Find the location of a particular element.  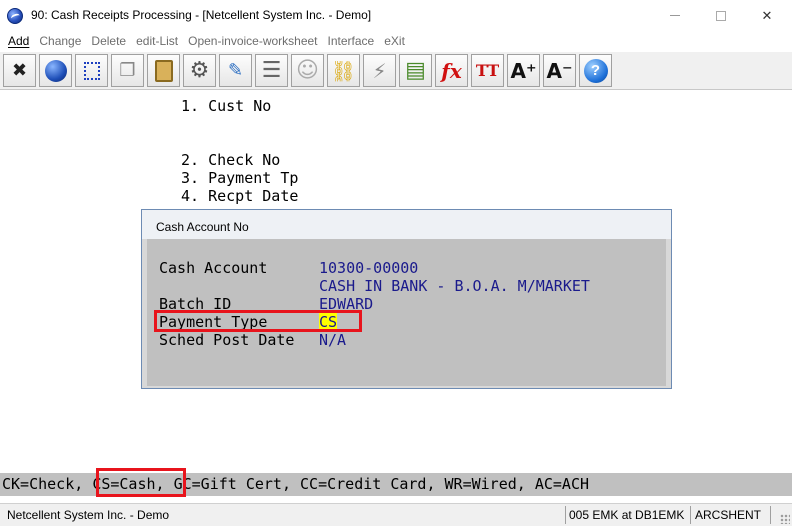

help-icon: ? is located at coordinates (595, 70).